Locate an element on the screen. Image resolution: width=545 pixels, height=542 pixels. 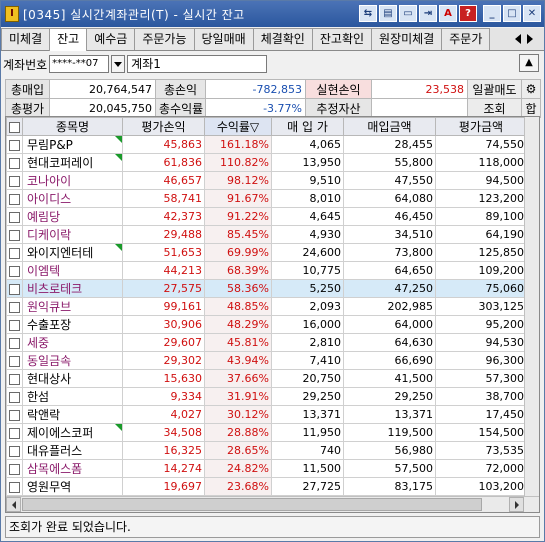
tab-bar: 미체결 잔고 예수금 주문가능 당일매매 체결확인 잔고확인 원장미체결 주문가 is located at coordinates (272, 39).